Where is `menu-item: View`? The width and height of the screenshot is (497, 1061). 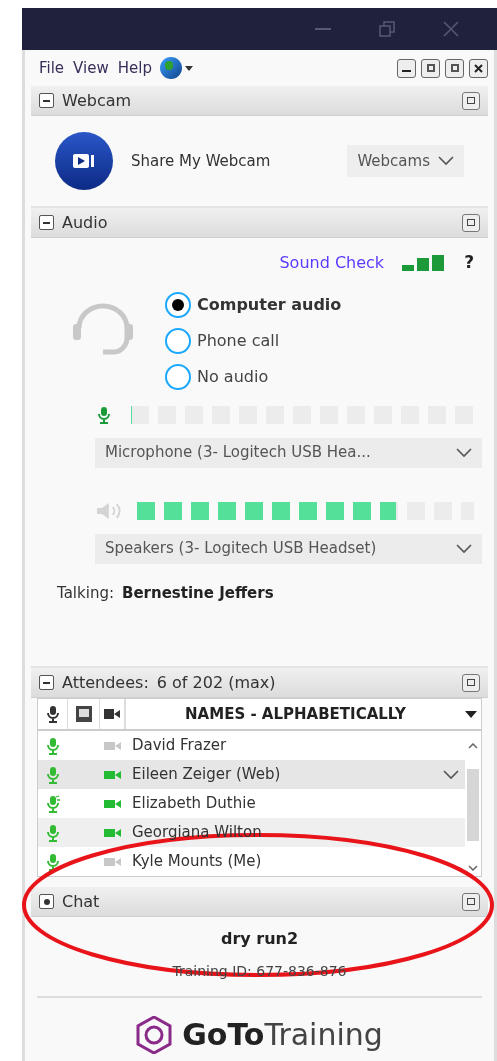 menu-item: View is located at coordinates (91, 68).